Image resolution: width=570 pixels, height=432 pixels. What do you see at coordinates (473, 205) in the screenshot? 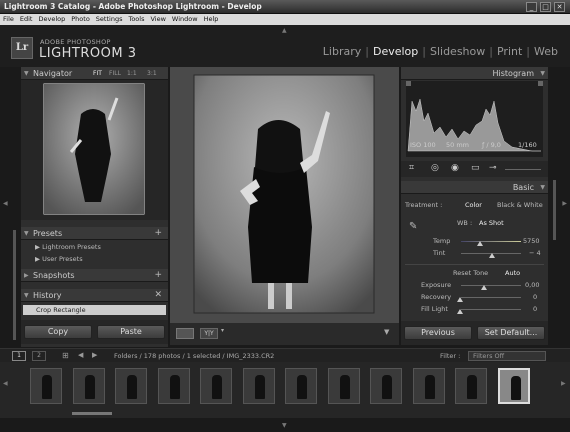
I see `treatment-color: Color` at bounding box center [473, 205].